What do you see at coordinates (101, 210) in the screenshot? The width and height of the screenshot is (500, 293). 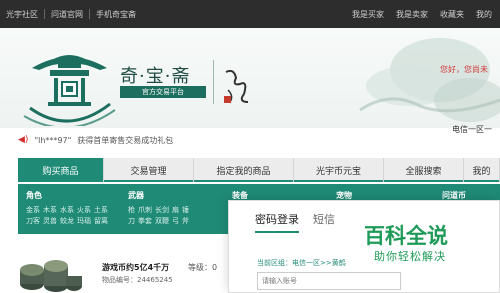 I see `category-item: 土系` at bounding box center [101, 210].